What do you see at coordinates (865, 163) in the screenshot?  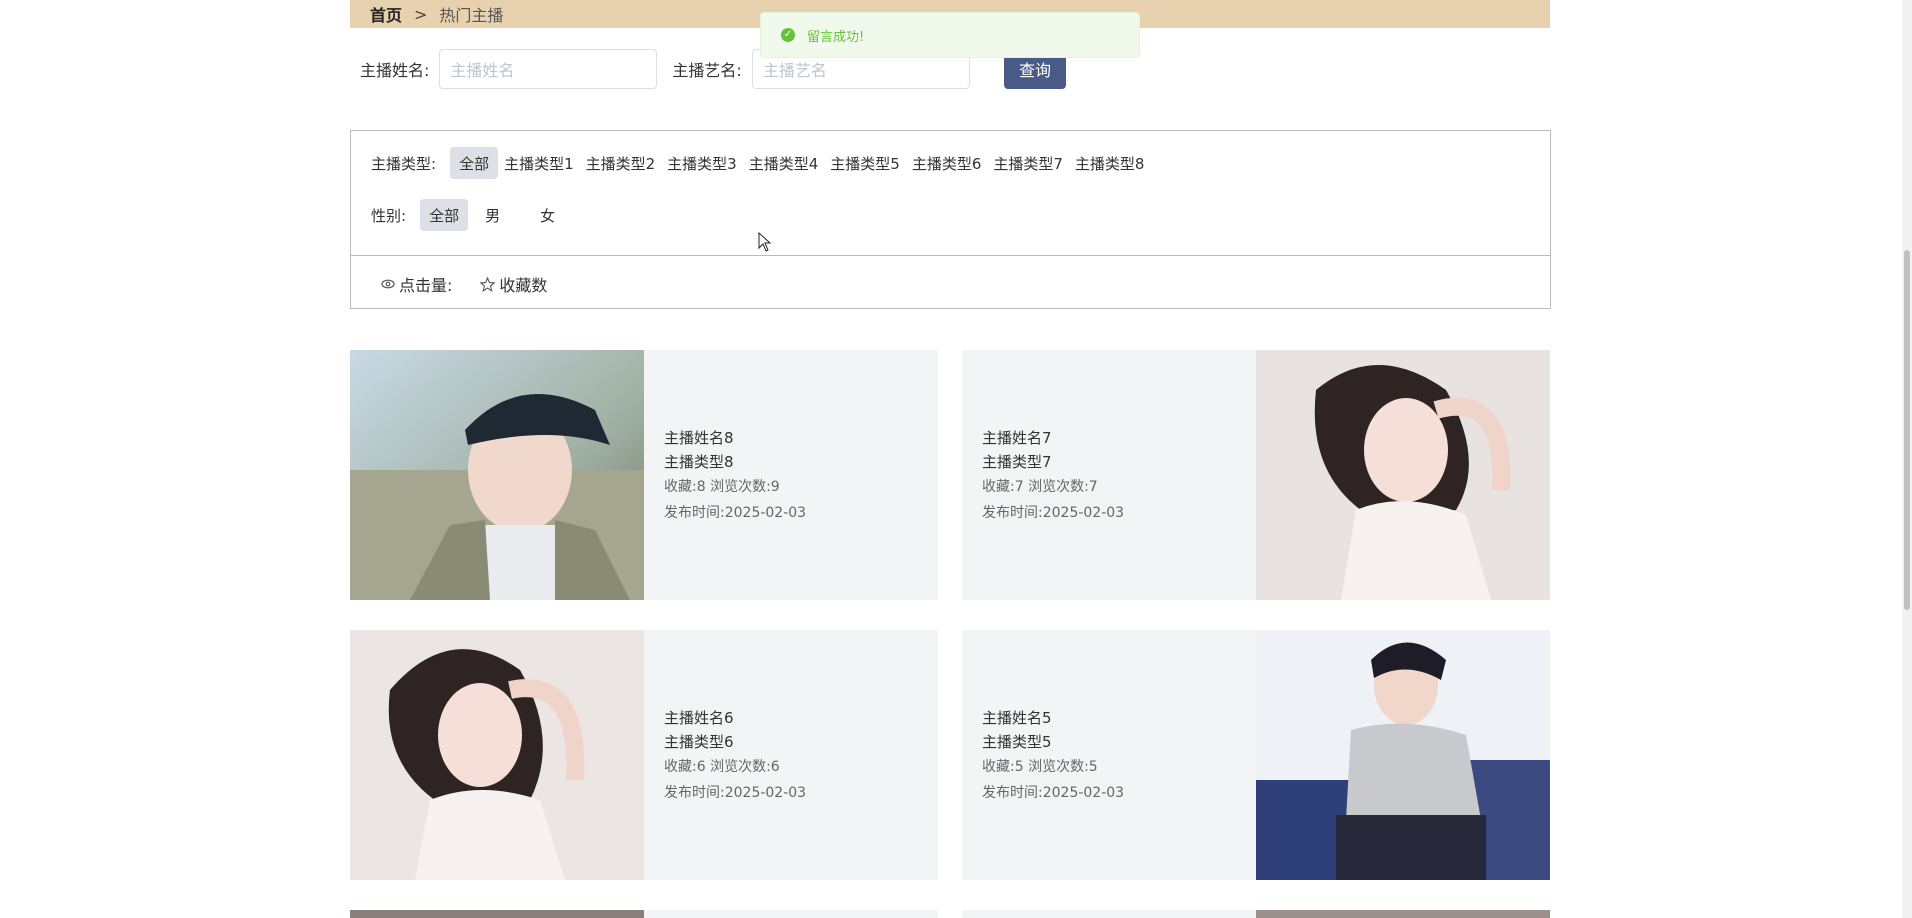 I see `type-filter-5: 主播类型5` at bounding box center [865, 163].